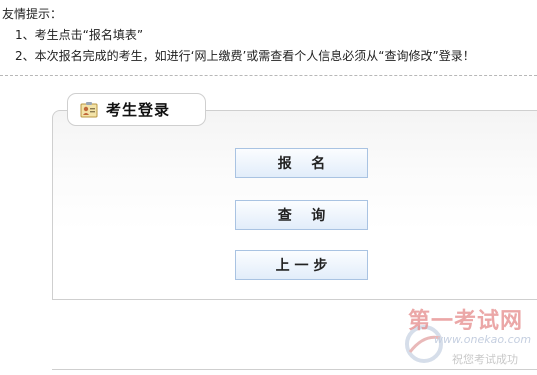  Describe the element at coordinates (89, 109) in the screenshot. I see `id-card-icon` at that location.